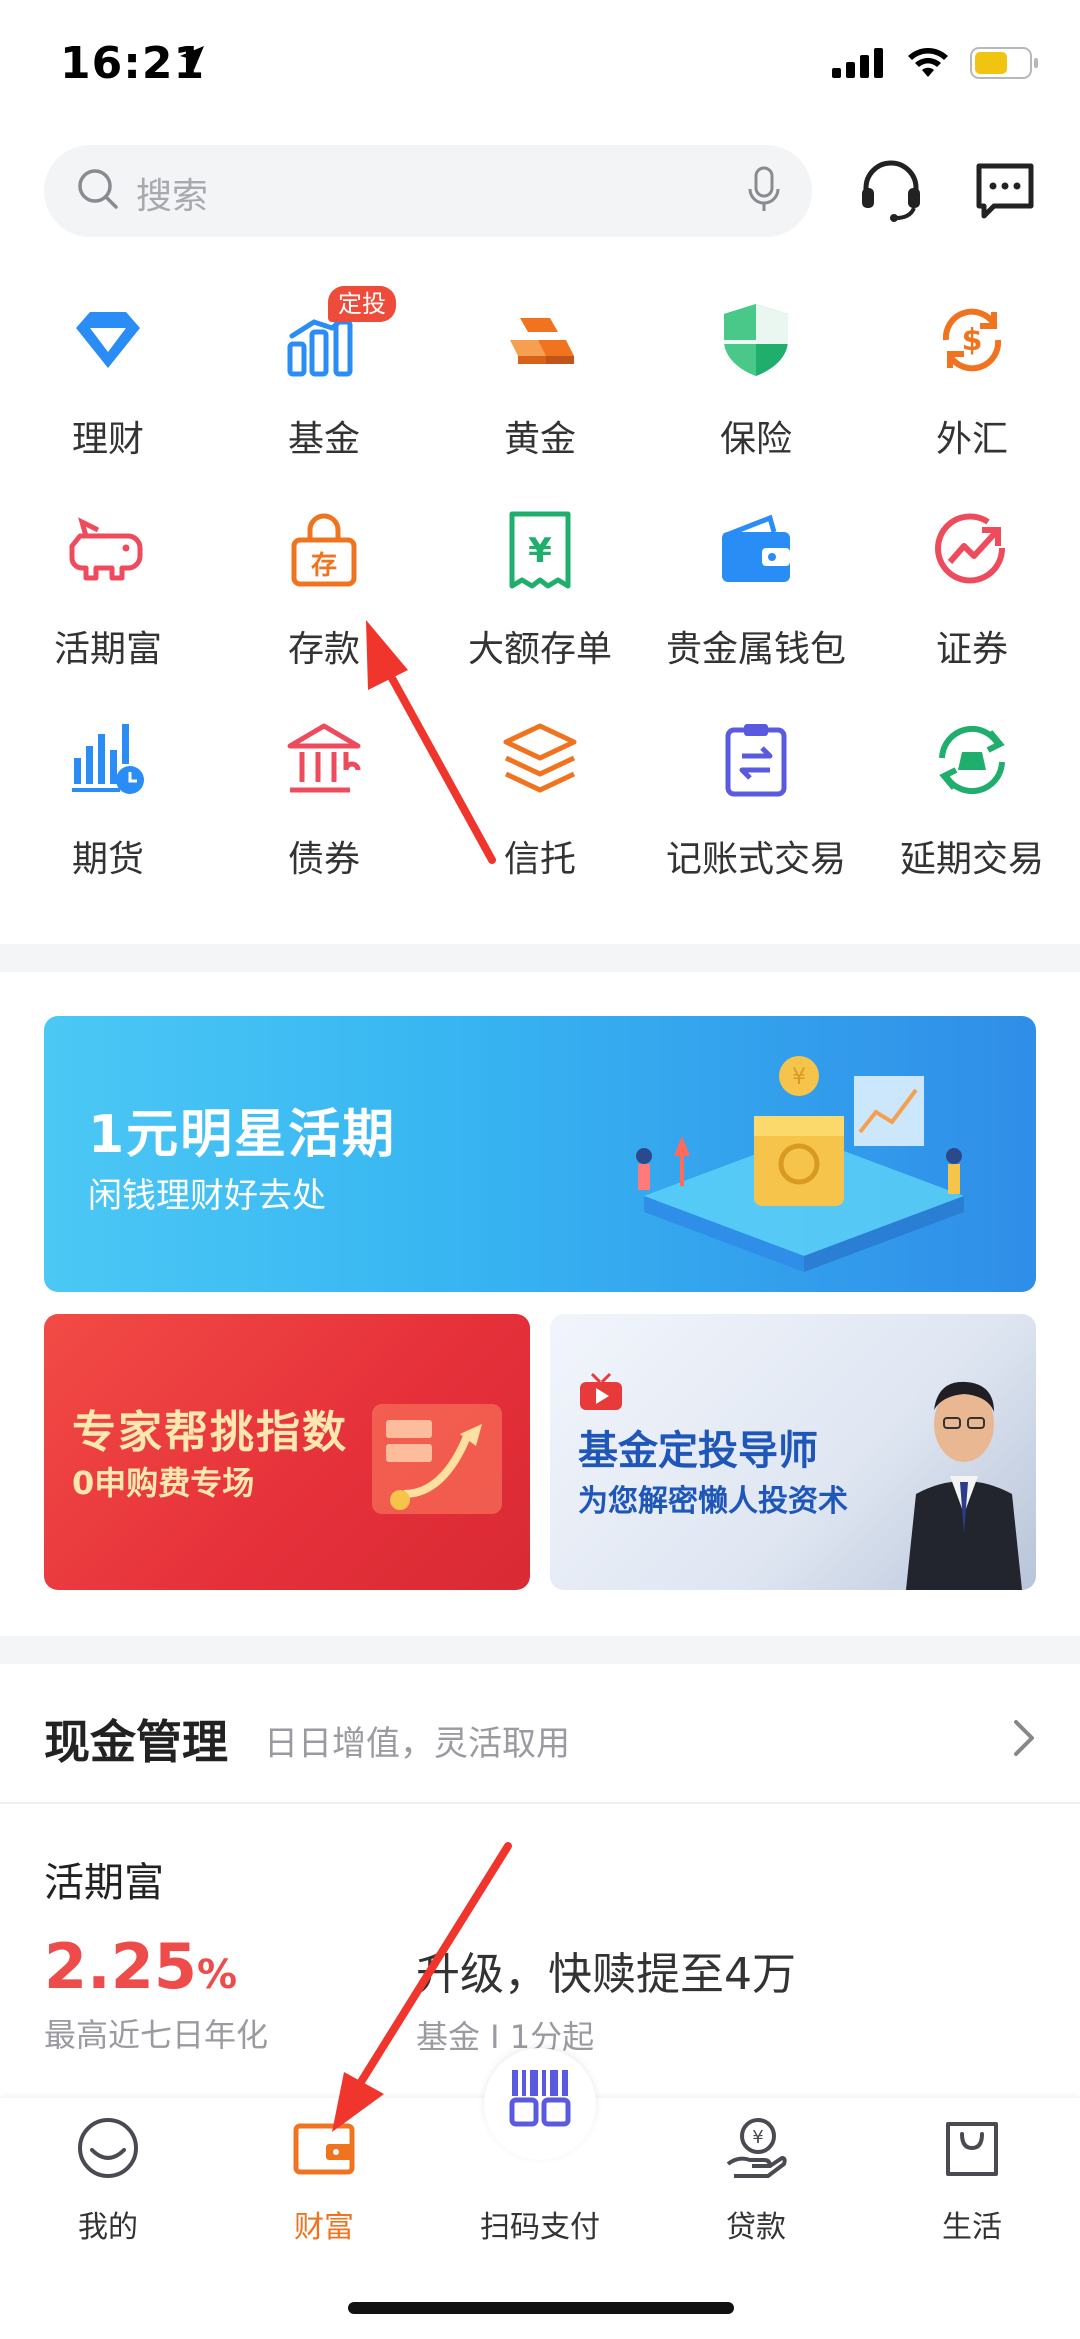  Describe the element at coordinates (972, 2227) in the screenshot. I see `tab-label: 生活` at that location.